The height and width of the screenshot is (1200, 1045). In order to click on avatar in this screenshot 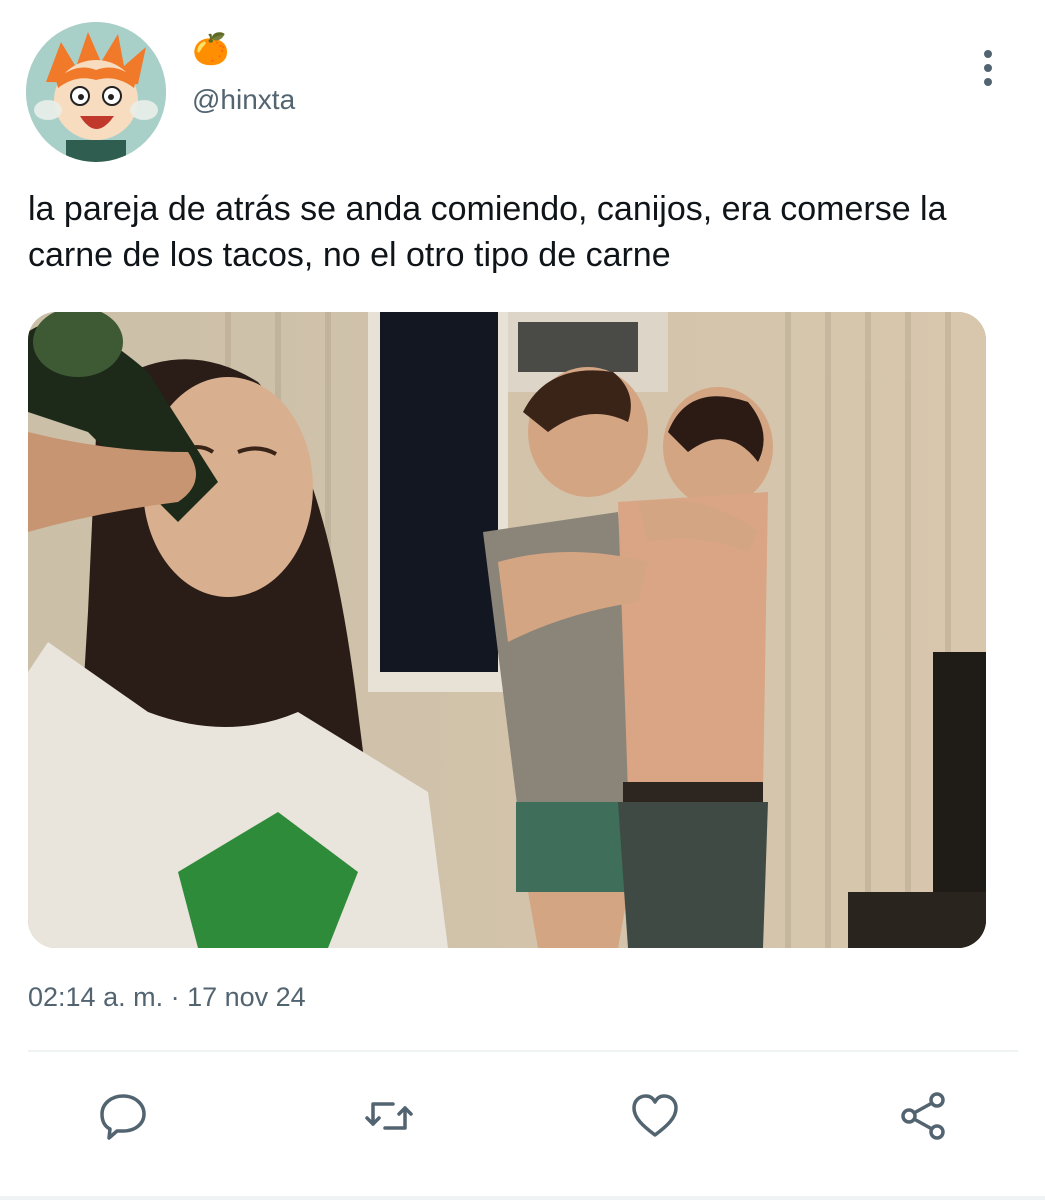, I will do `click(96, 92)`.